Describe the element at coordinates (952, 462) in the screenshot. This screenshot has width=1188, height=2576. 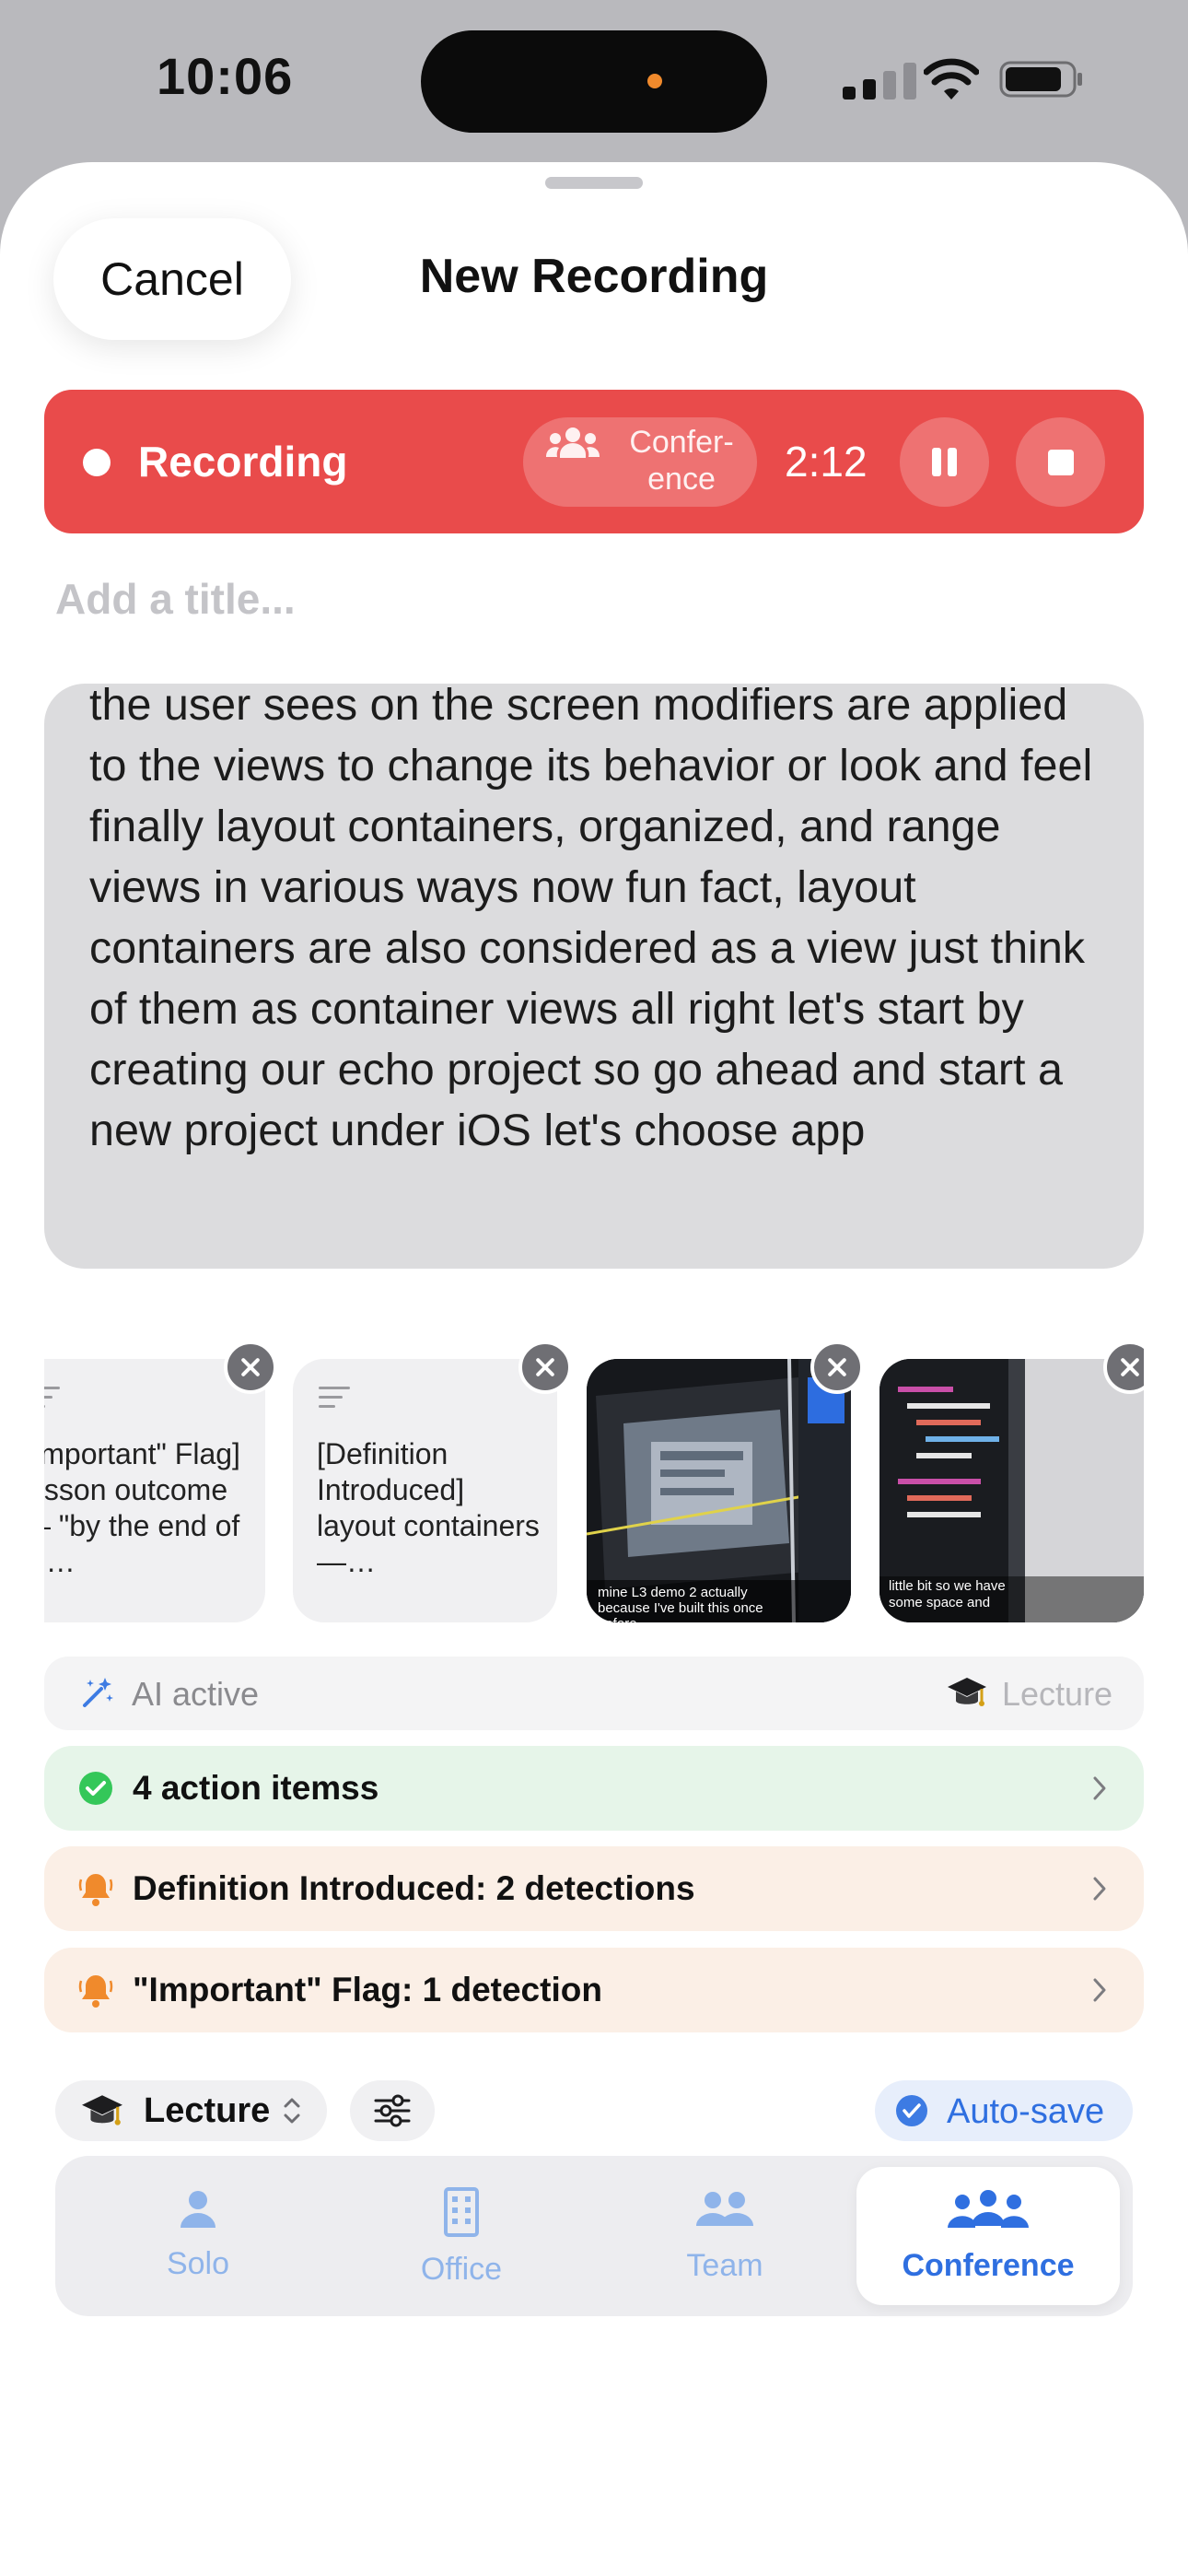
I see `pause-icon-bar` at that location.